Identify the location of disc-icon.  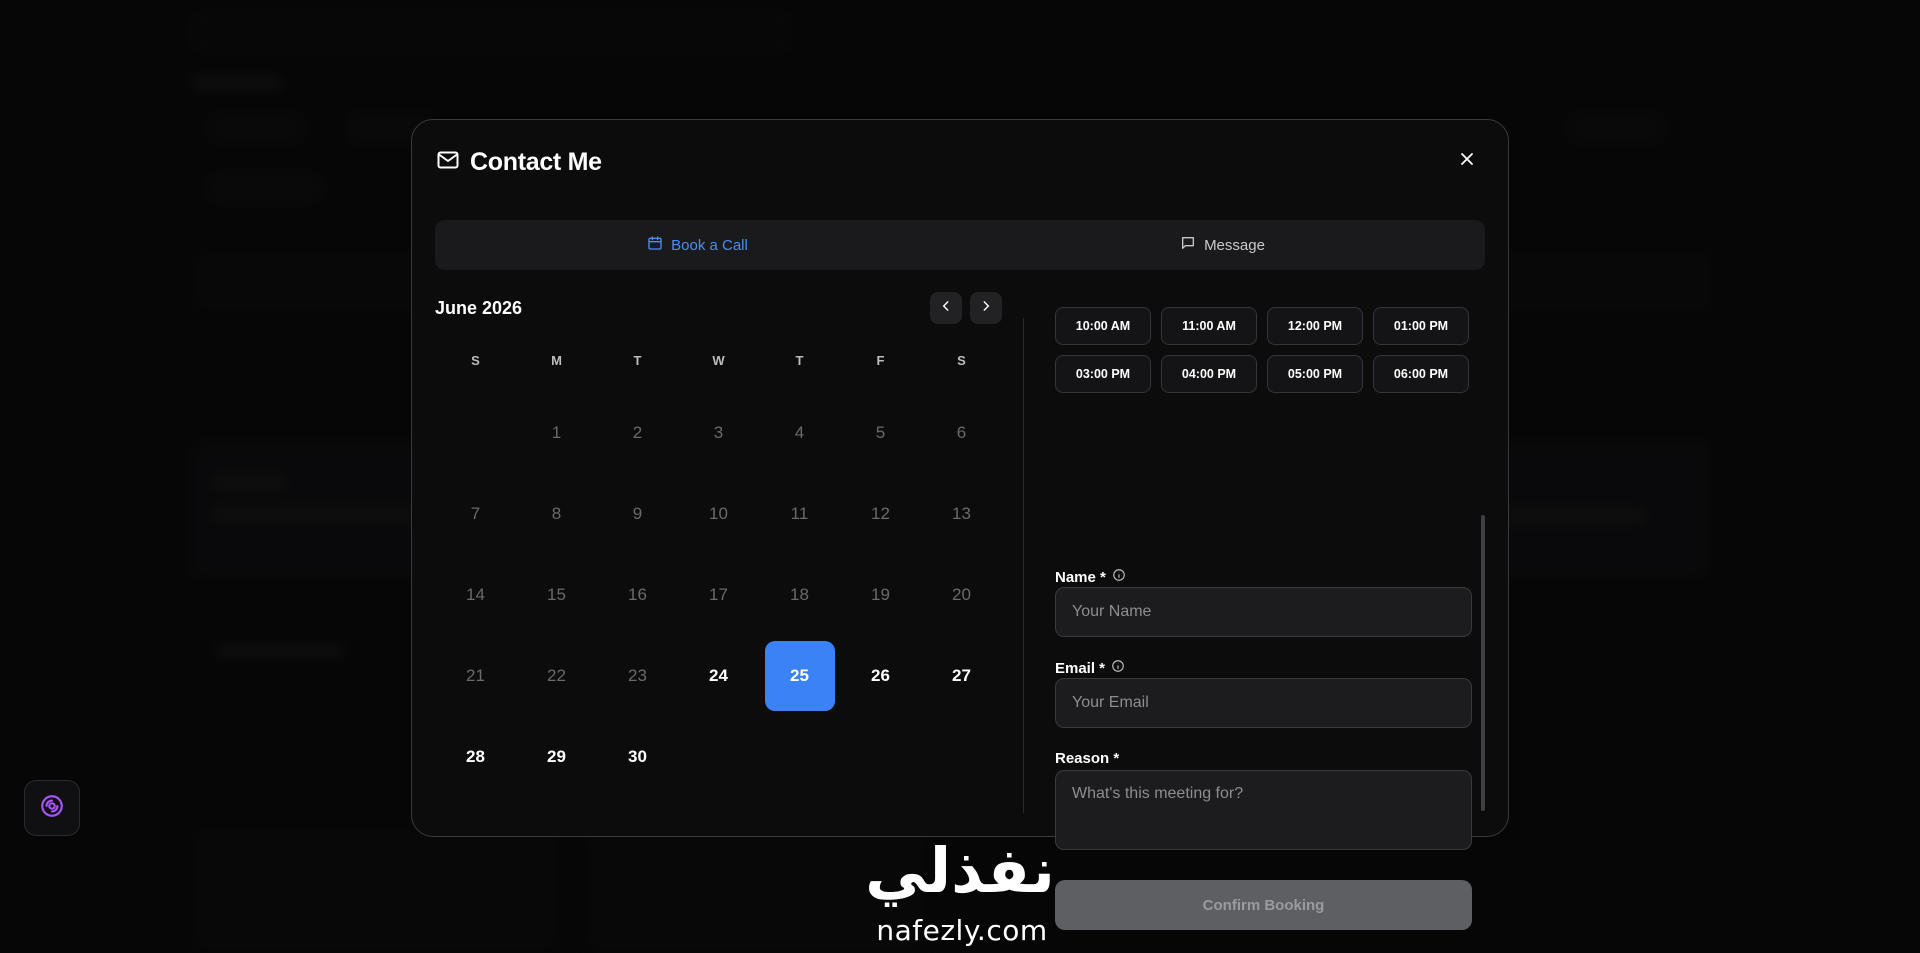
(52, 808).